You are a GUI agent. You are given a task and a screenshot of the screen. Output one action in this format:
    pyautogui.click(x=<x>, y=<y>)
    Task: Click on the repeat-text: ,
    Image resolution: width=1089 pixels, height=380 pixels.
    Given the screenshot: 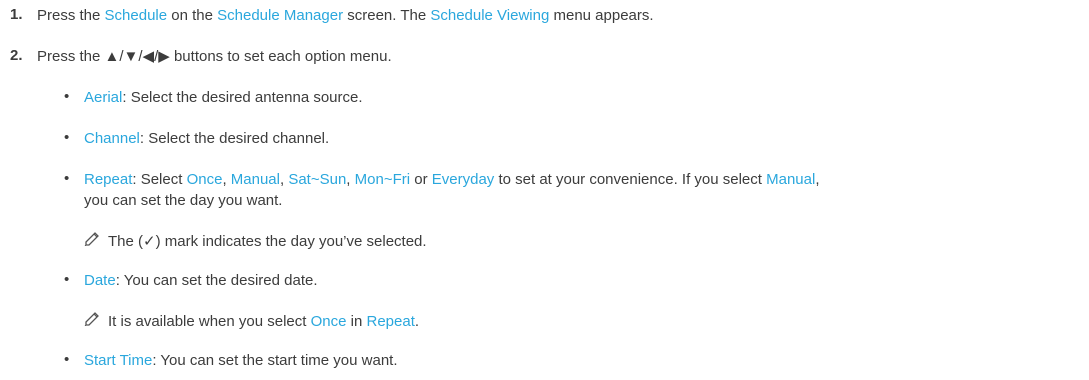 What is the action you would take?
    pyautogui.click(x=817, y=179)
    